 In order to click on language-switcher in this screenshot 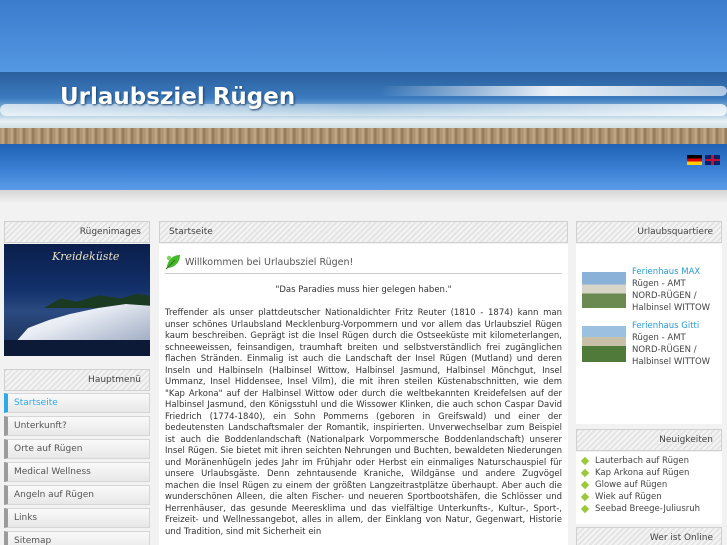, I will do `click(703, 160)`.